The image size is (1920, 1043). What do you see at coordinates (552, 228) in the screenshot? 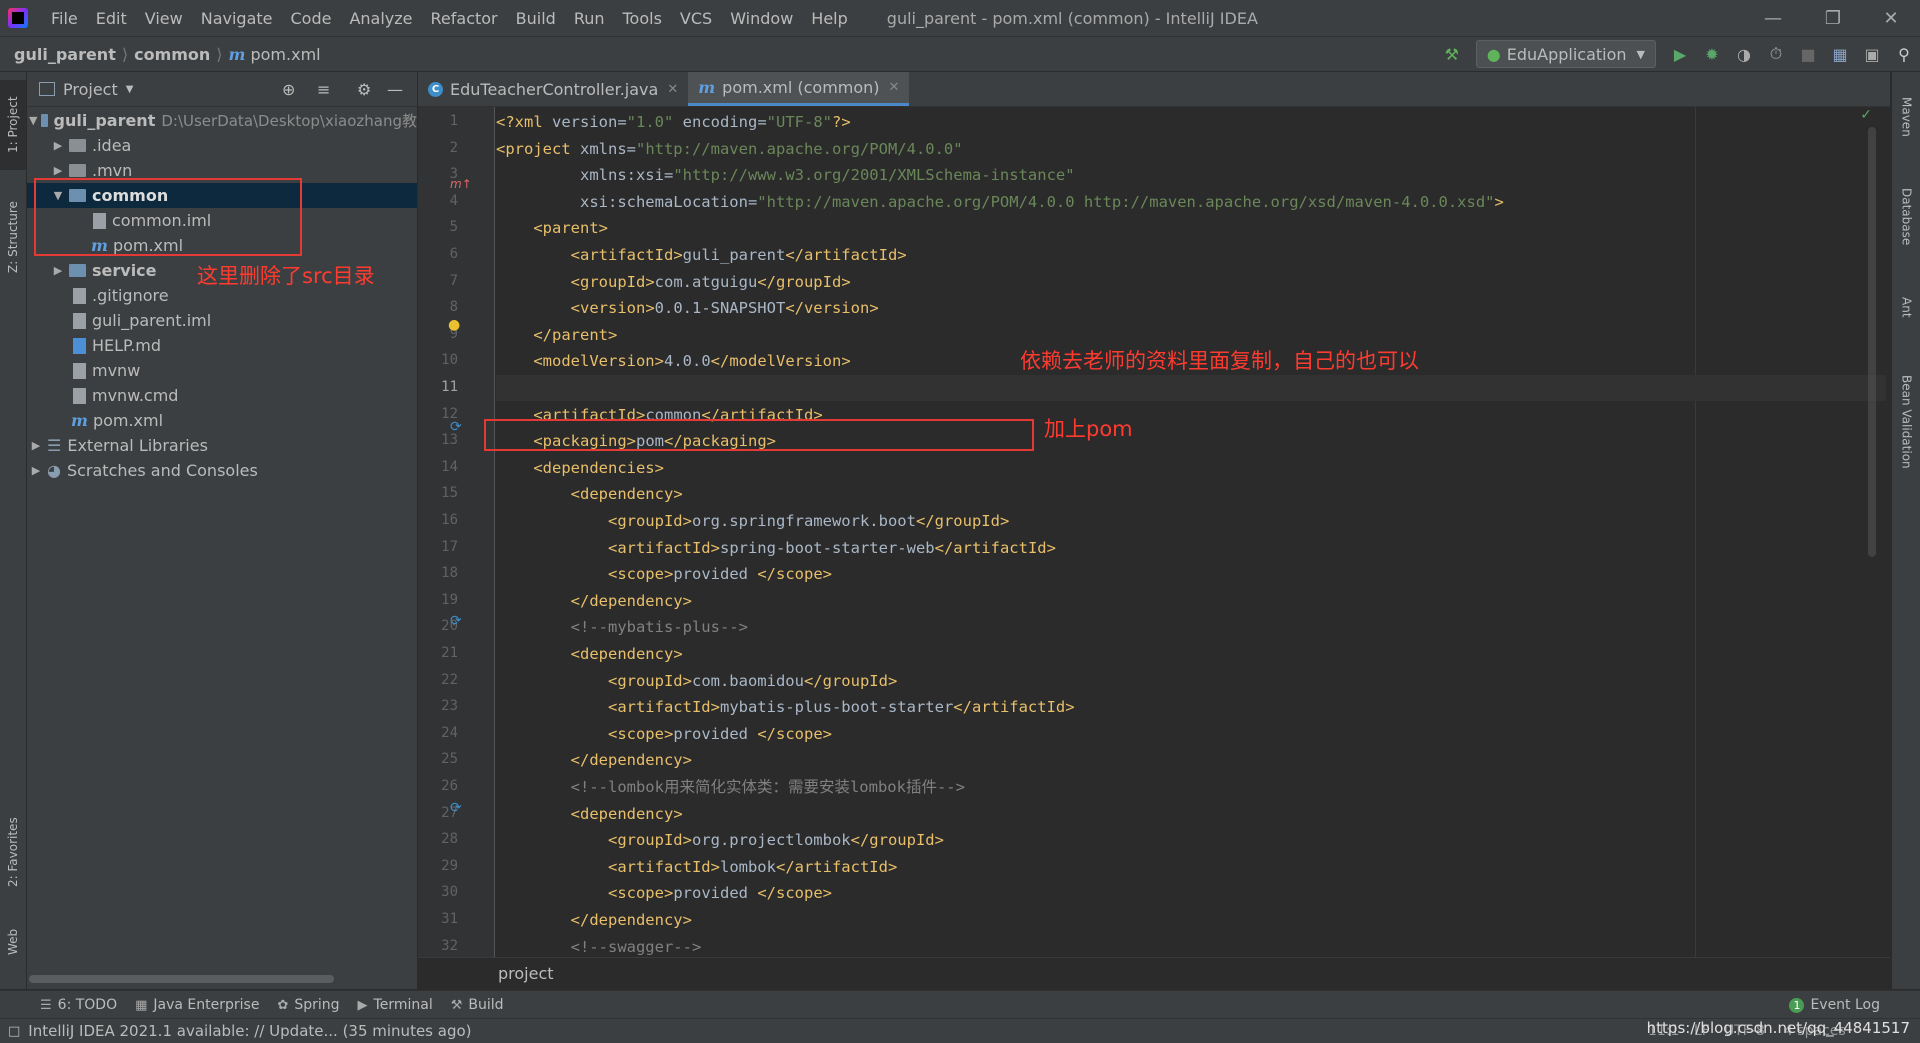
I see `code-line: <parent>` at bounding box center [552, 228].